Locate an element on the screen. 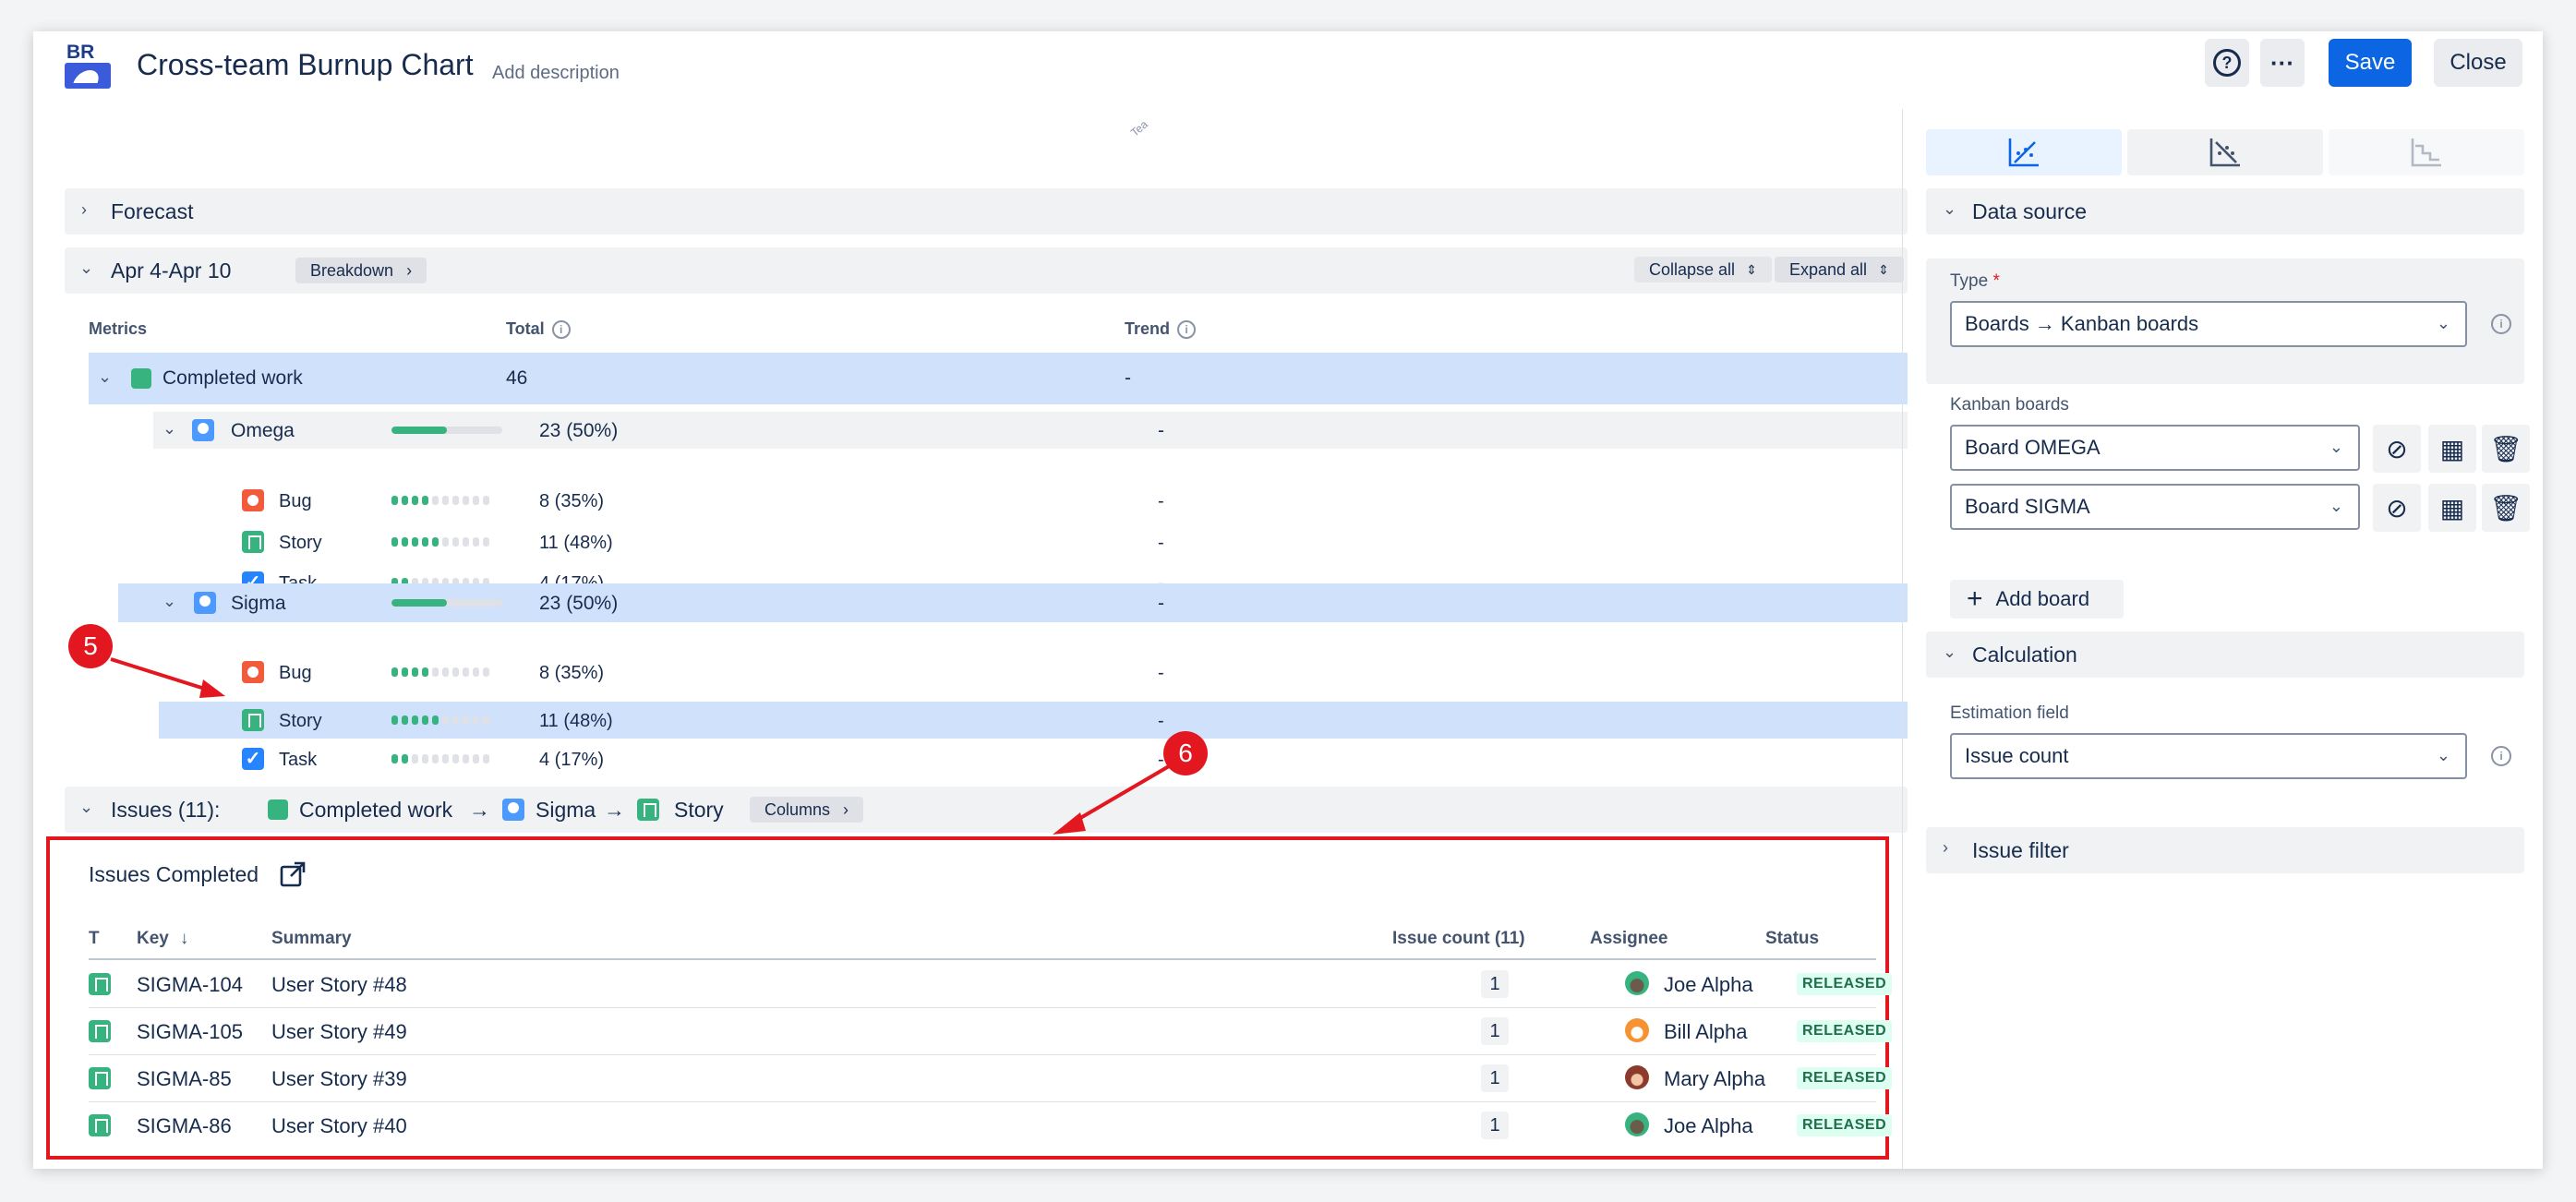 The image size is (2576, 1202). tab-chart-type-scatter is located at coordinates (2024, 152).